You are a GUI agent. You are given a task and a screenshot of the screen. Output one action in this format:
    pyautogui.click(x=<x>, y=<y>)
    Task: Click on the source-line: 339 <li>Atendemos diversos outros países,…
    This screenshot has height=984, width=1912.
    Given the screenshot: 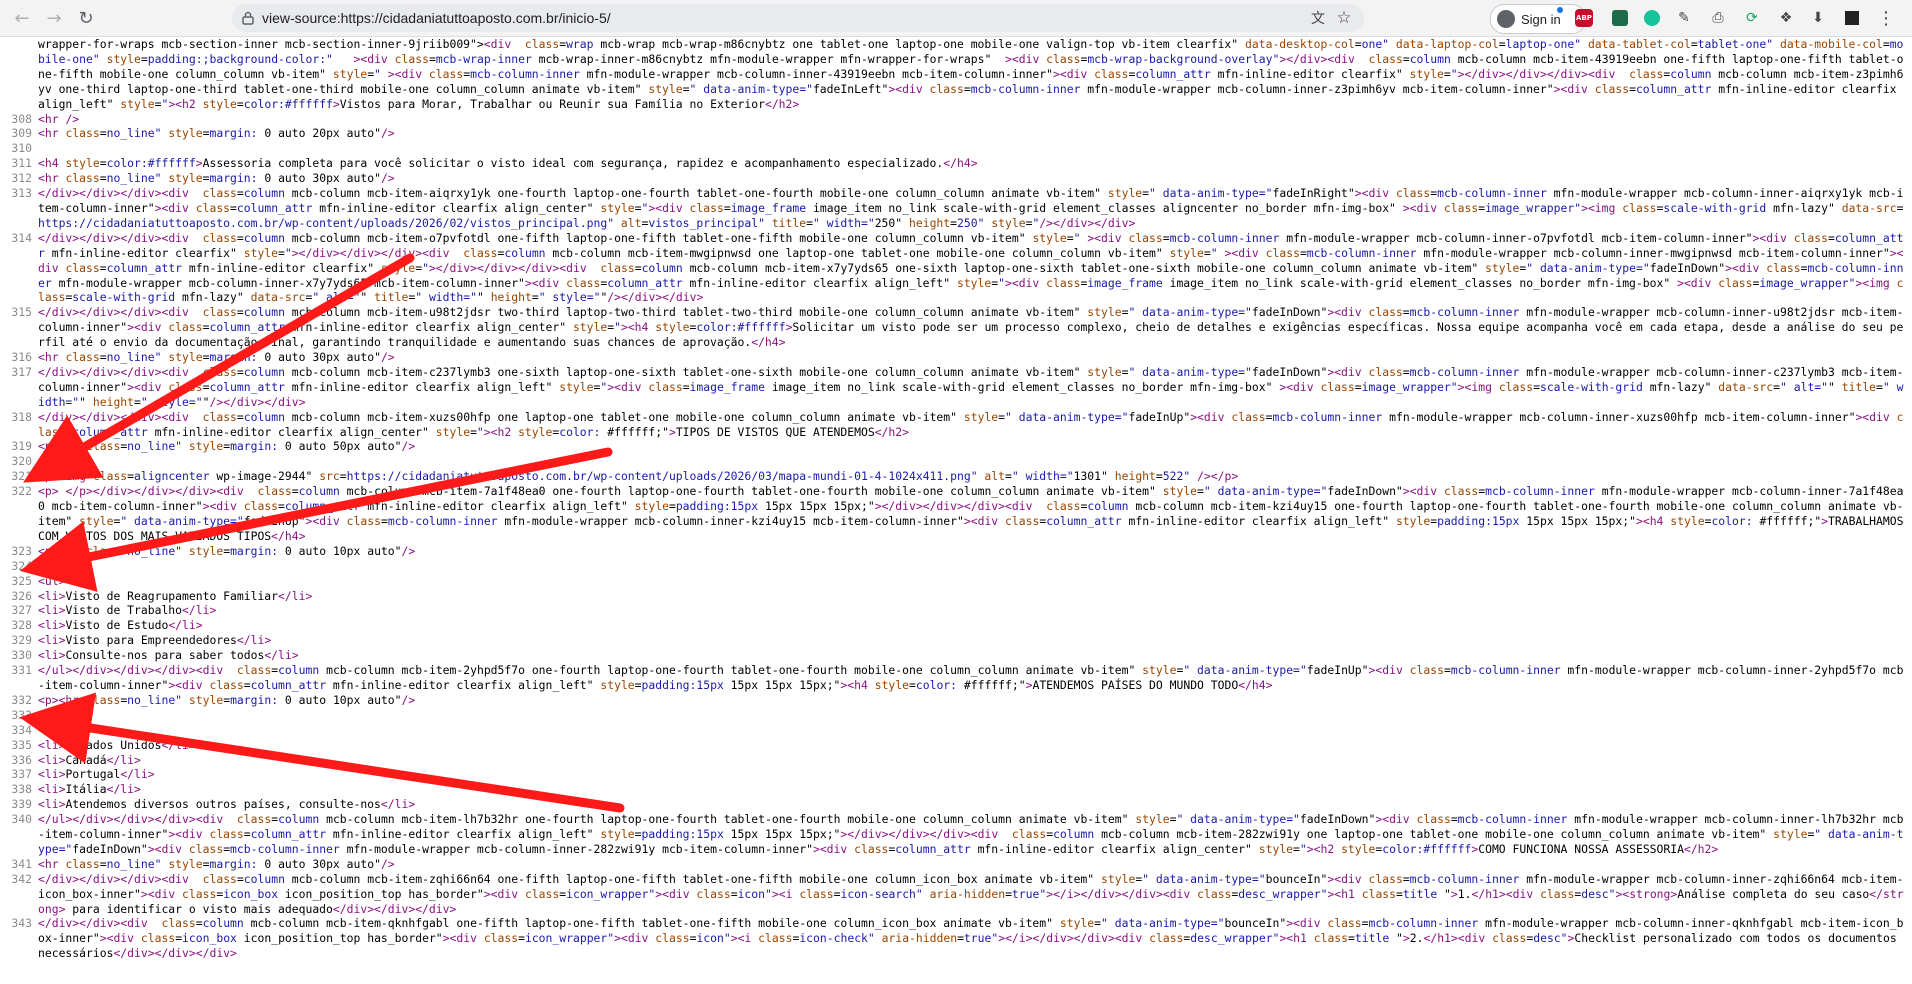 What is the action you would take?
    pyautogui.click(x=956, y=804)
    